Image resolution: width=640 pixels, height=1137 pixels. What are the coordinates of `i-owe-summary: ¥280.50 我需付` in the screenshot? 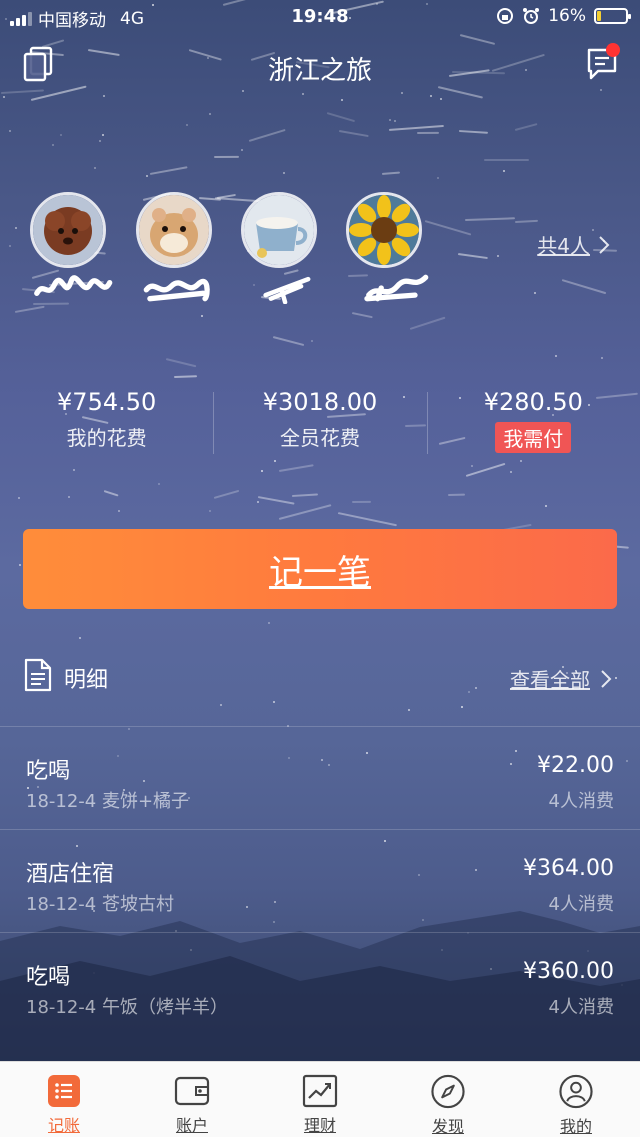 It's located at (533, 428).